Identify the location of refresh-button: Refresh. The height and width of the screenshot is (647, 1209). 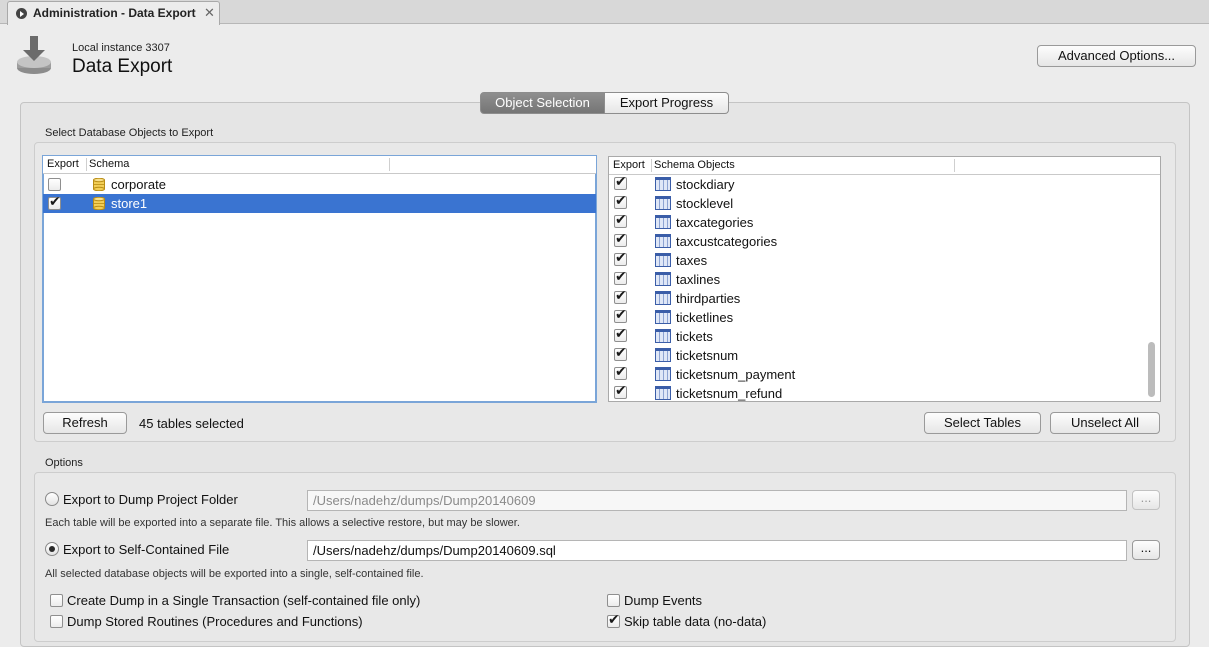
(85, 423).